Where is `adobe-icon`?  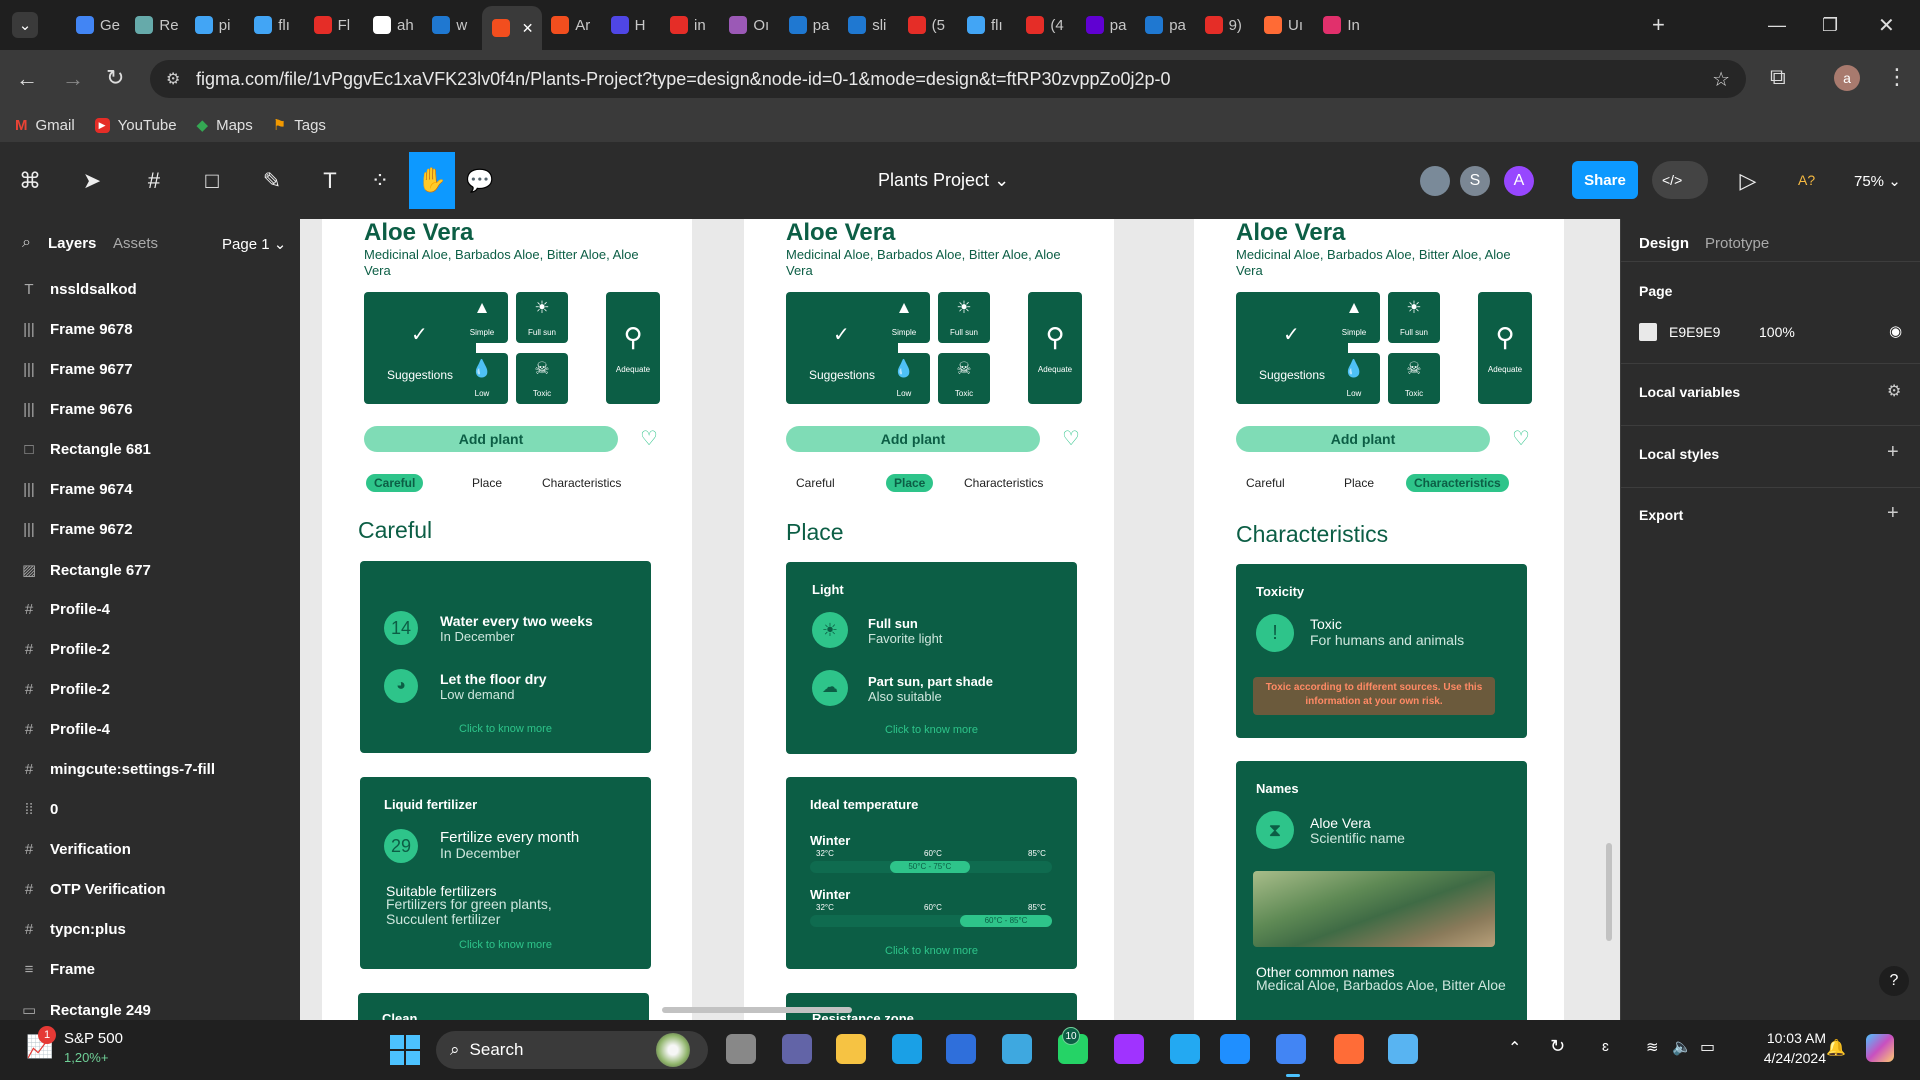 adobe-icon is located at coordinates (1235, 1049).